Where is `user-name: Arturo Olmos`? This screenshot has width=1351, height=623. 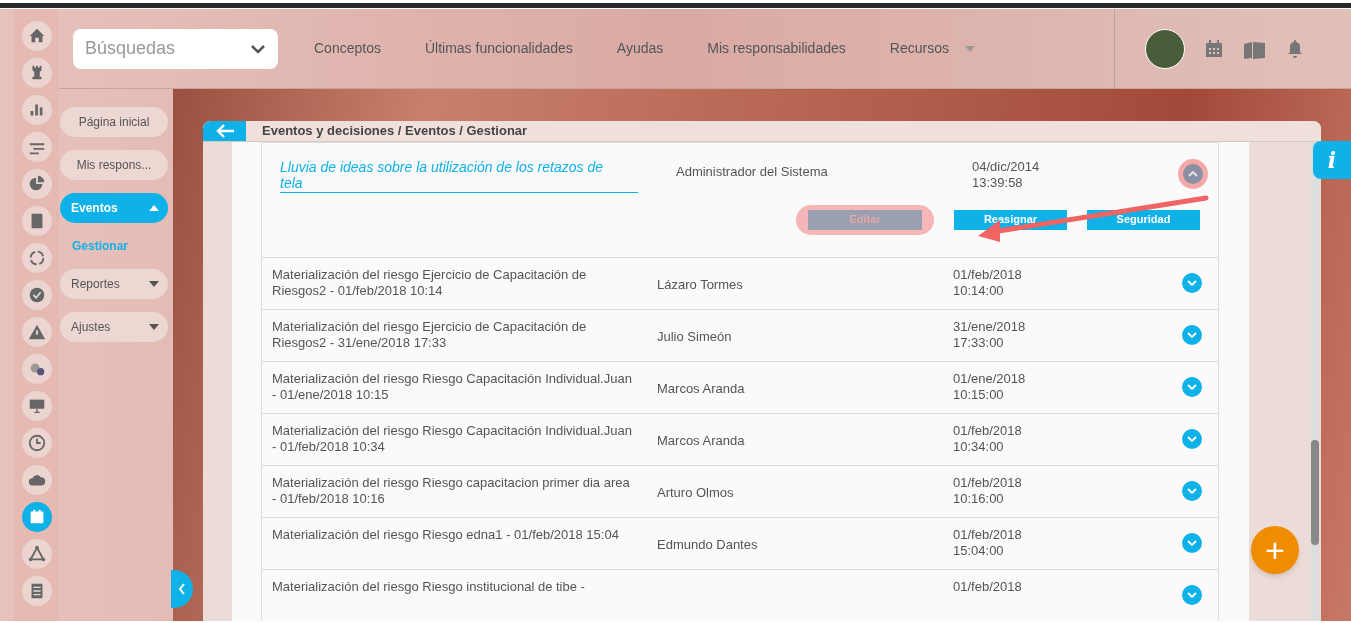
user-name: Arturo Olmos is located at coordinates (695, 492).